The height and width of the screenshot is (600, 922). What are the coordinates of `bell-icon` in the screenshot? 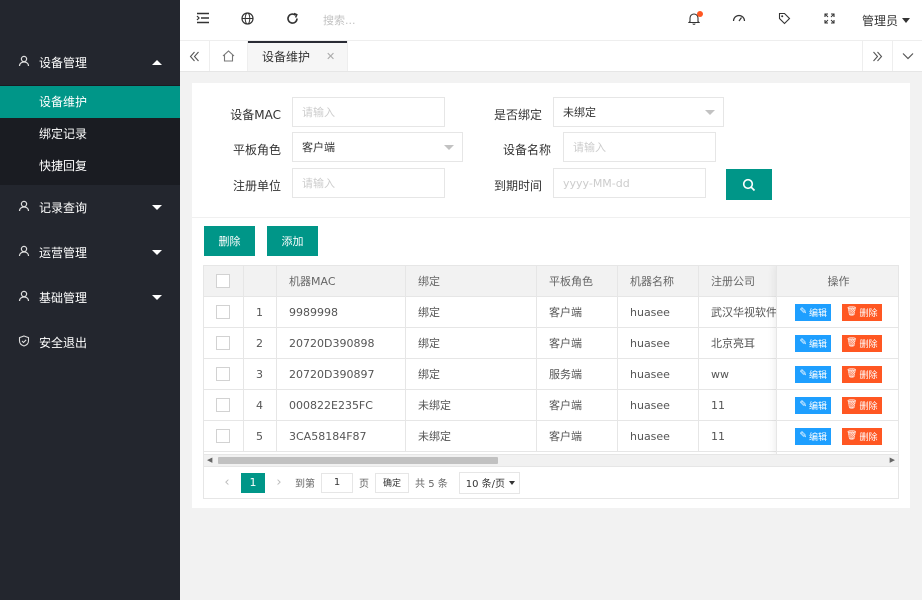 It's located at (694, 19).